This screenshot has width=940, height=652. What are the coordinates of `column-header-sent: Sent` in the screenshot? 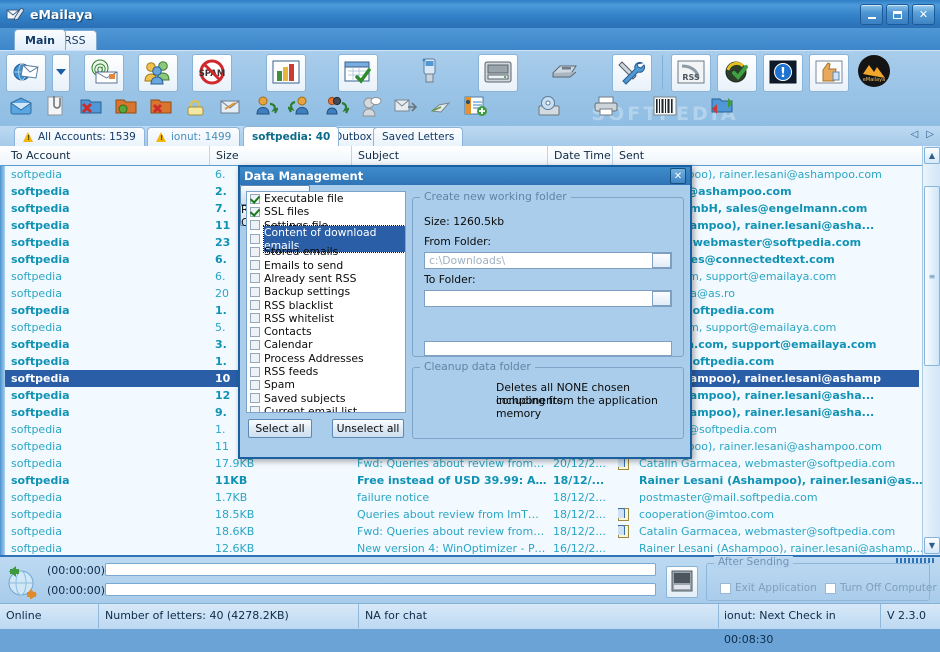 It's located at (761, 155).